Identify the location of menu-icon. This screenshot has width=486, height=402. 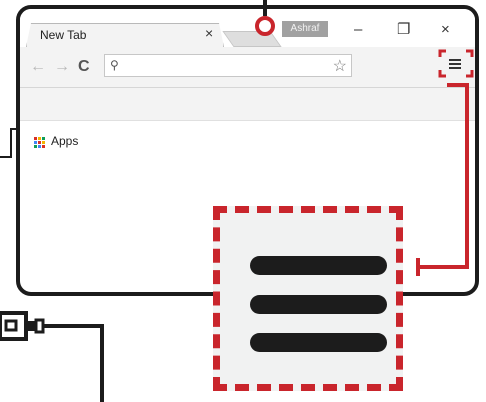
(455, 64).